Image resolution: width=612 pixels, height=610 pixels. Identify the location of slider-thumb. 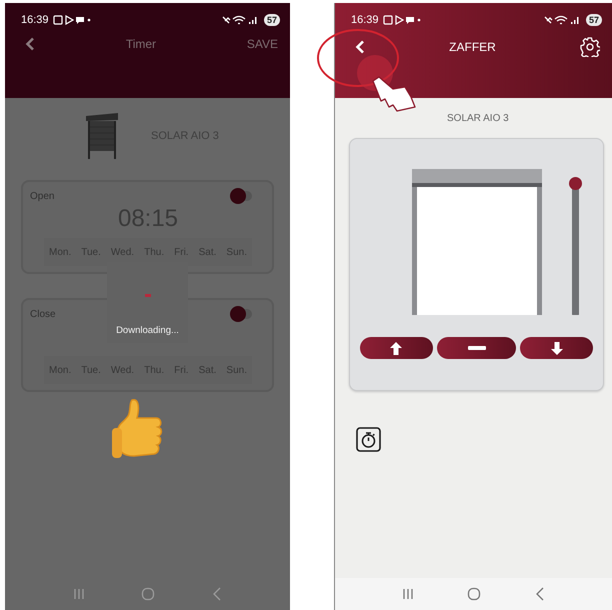
(575, 183).